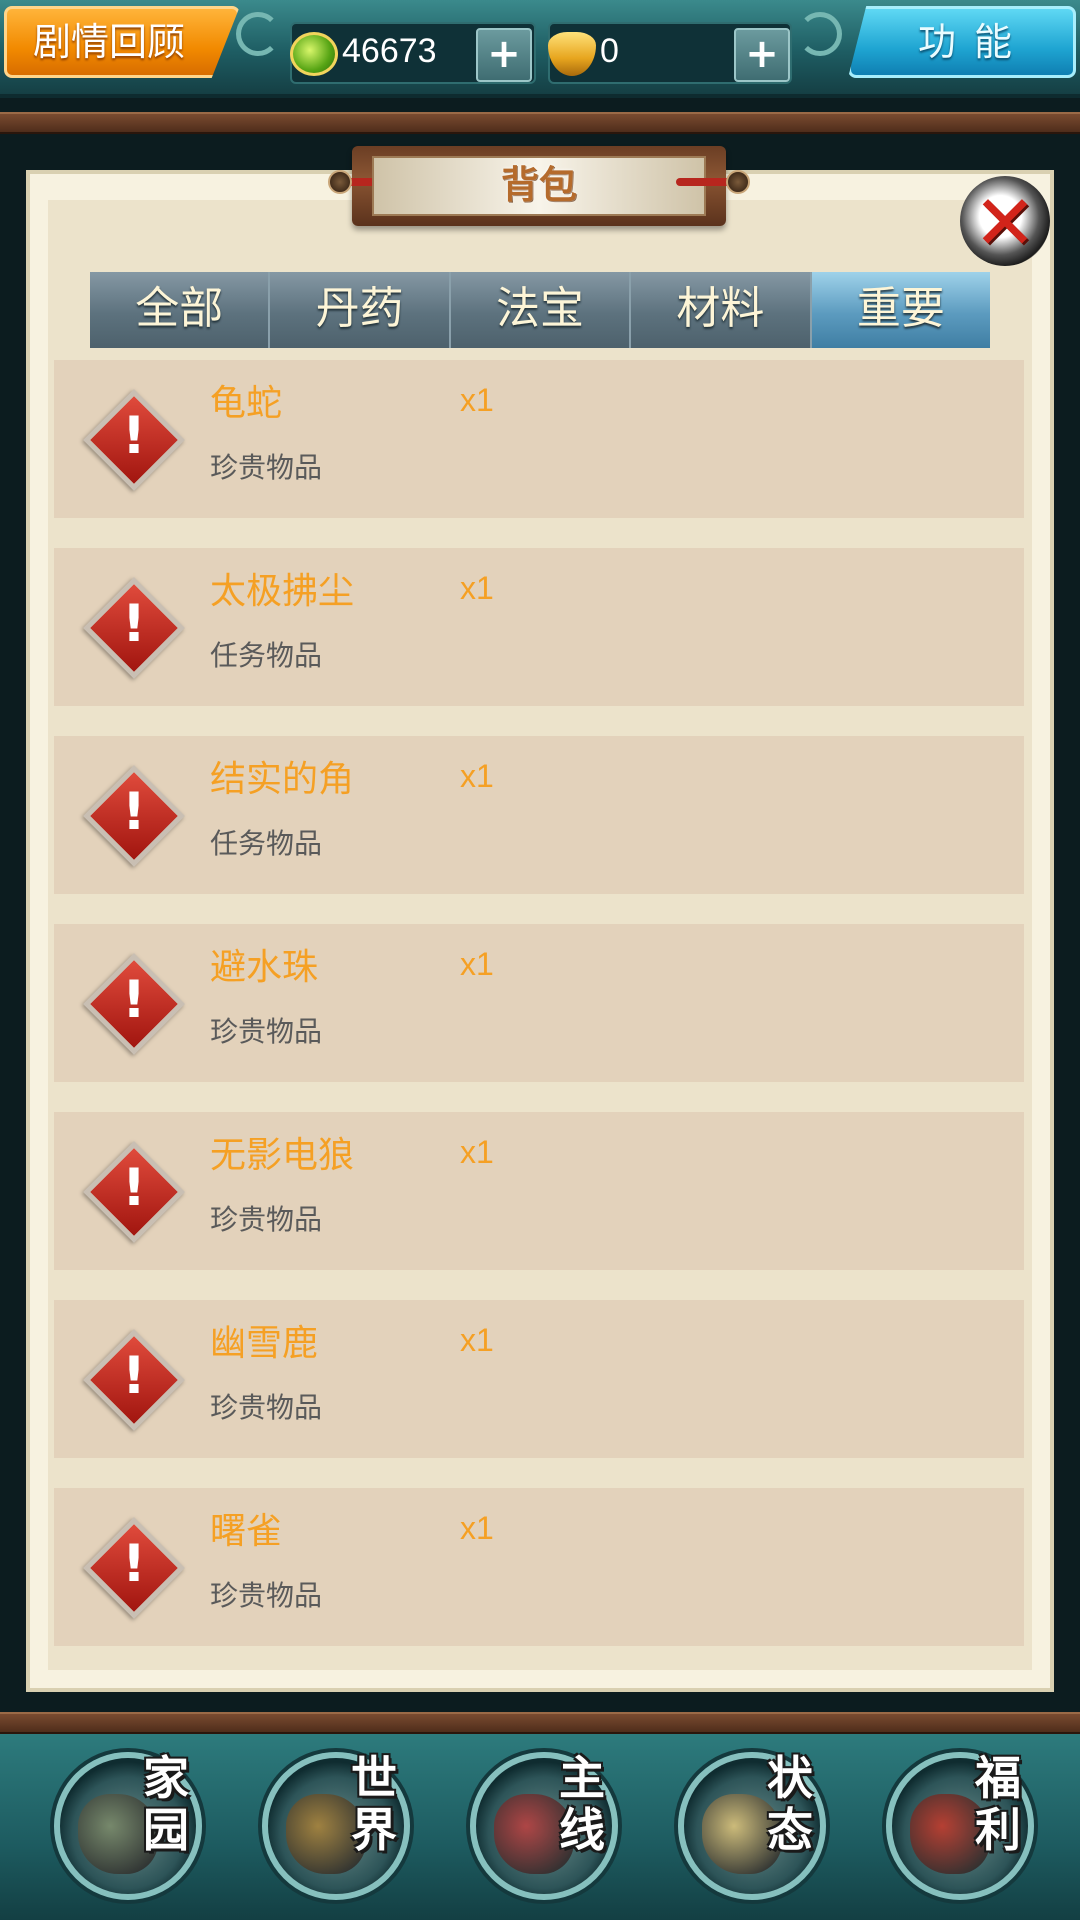 The image size is (1080, 1920). Describe the element at coordinates (998, 1778) in the screenshot. I see `nav-label-top: 福` at that location.